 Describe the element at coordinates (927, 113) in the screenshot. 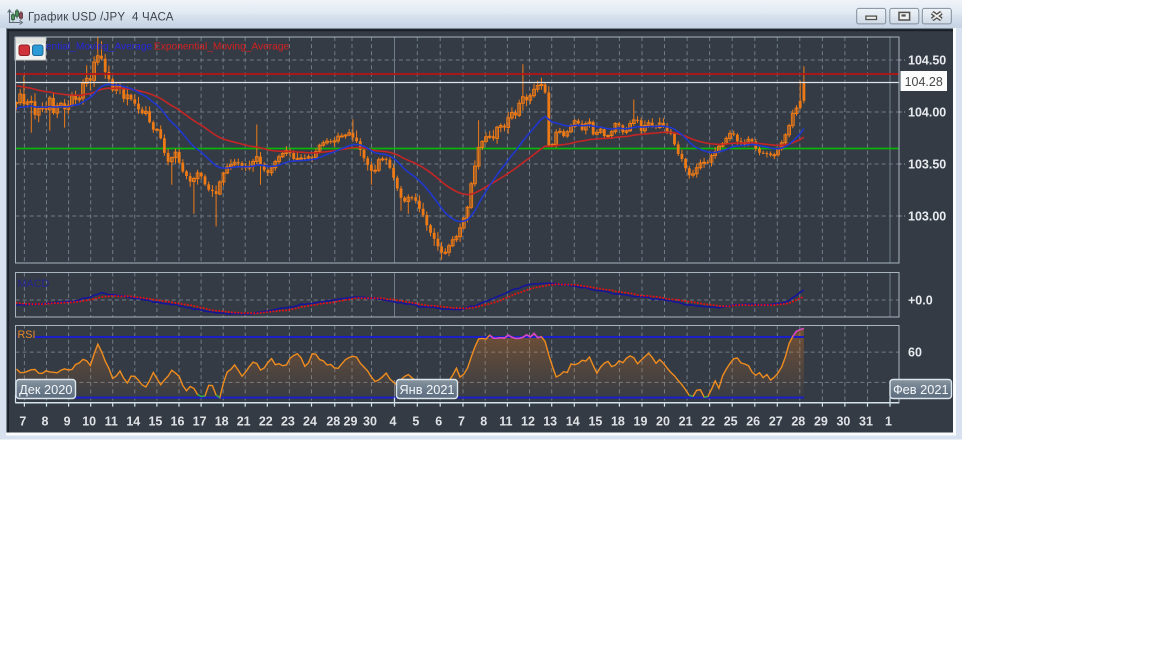

I see `svg-text: 104.00` at that location.